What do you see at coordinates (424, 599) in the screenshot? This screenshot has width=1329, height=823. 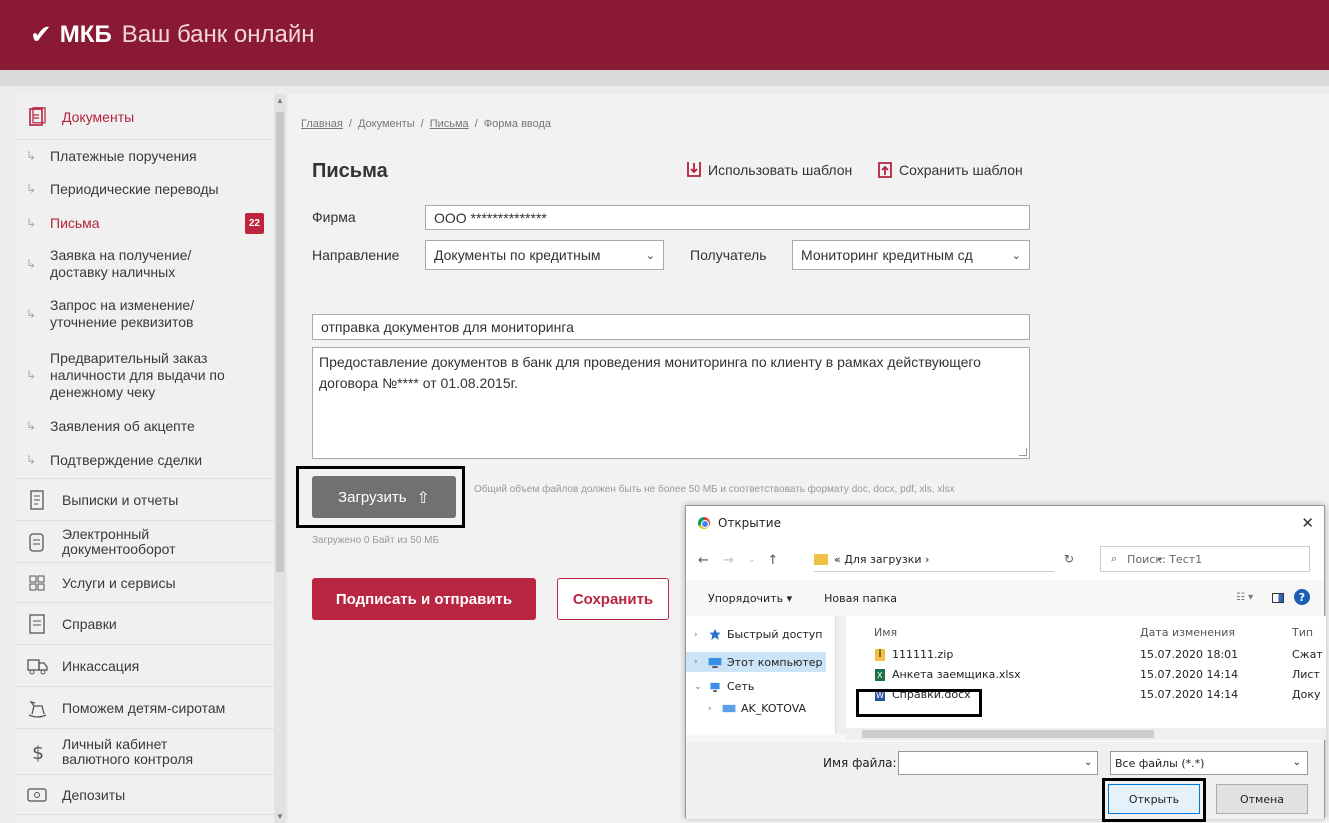 I see `sign-and-send-button: Подписать и отправить` at bounding box center [424, 599].